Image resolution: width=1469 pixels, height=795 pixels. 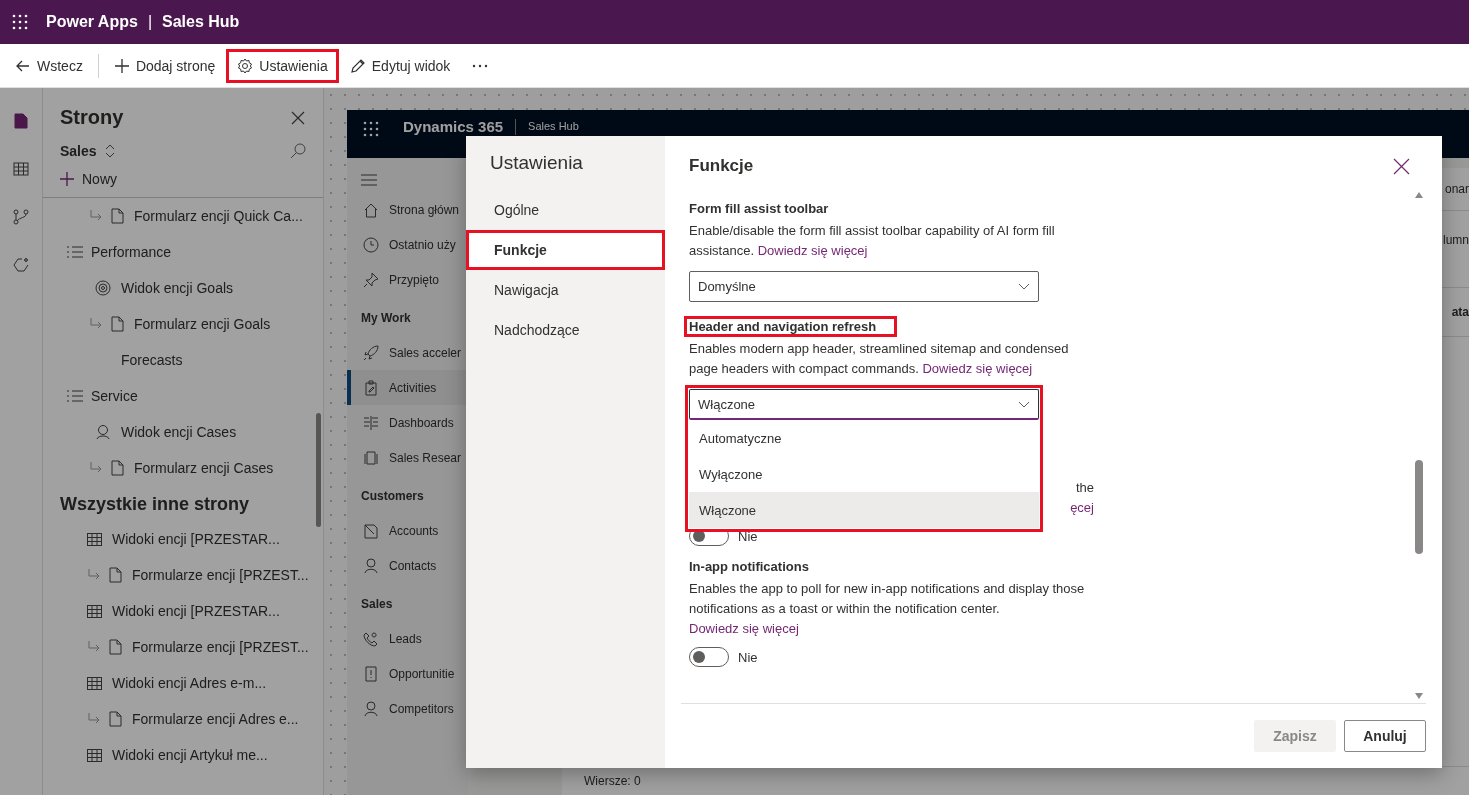 I want to click on section-title: Wszystkie inne strony, so click(x=155, y=504).